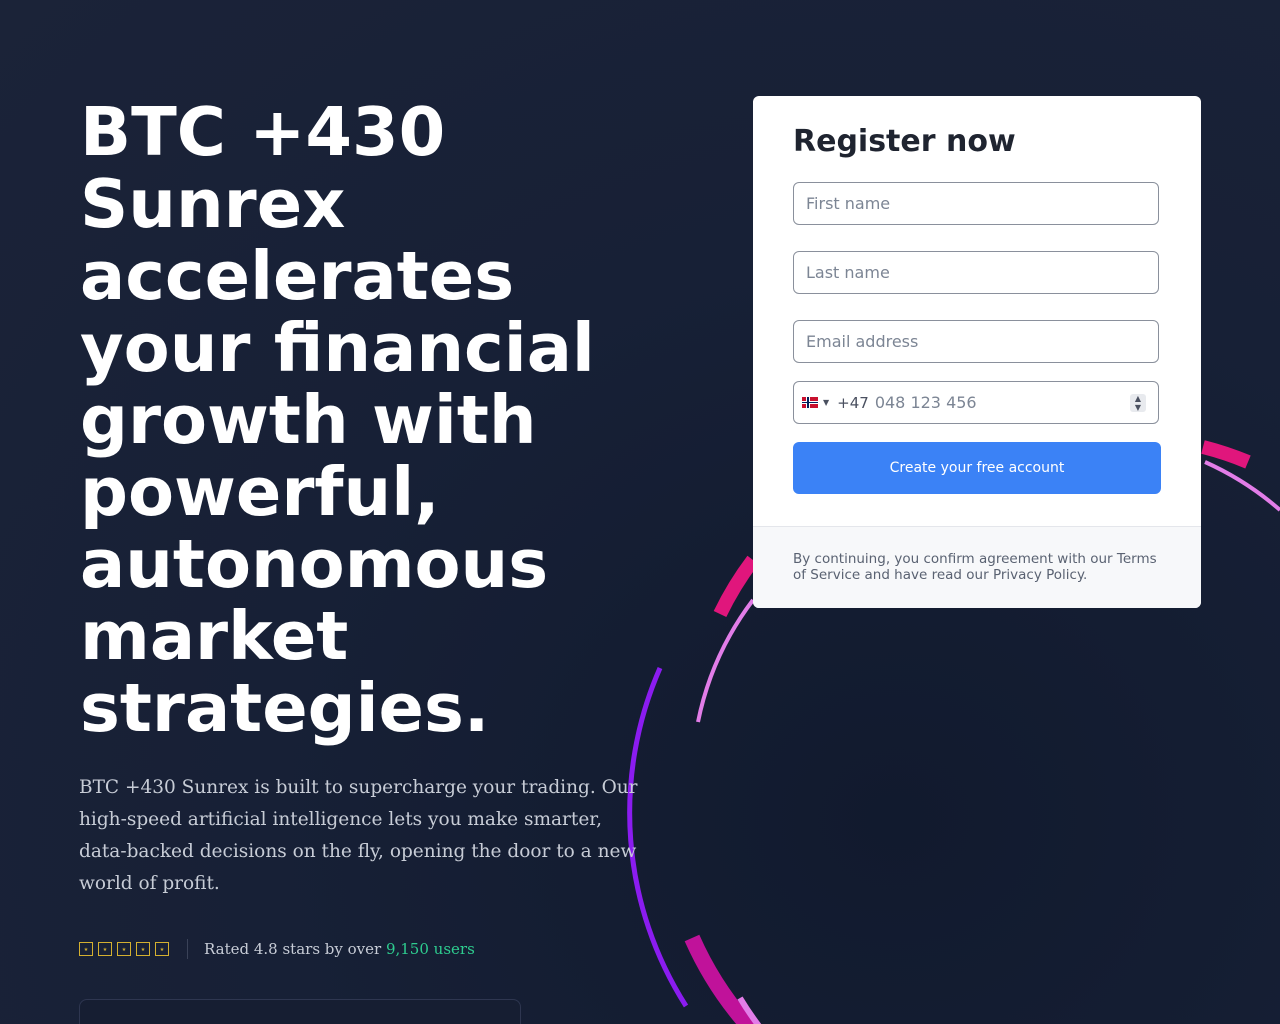 The height and width of the screenshot is (1024, 1280). What do you see at coordinates (300, 1011) in the screenshot?
I see `bottom-card` at bounding box center [300, 1011].